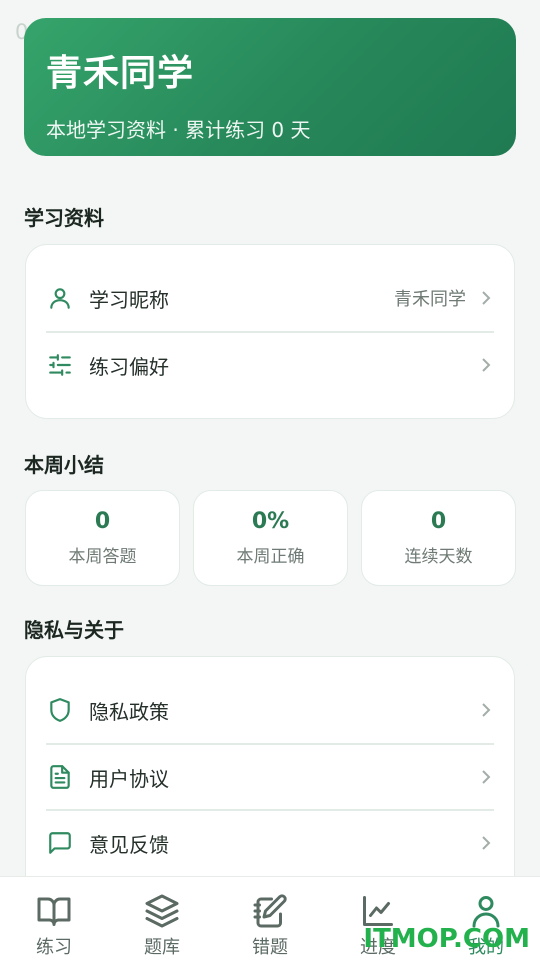  I want to click on tab-mistakes: 错题, so click(270, 918).